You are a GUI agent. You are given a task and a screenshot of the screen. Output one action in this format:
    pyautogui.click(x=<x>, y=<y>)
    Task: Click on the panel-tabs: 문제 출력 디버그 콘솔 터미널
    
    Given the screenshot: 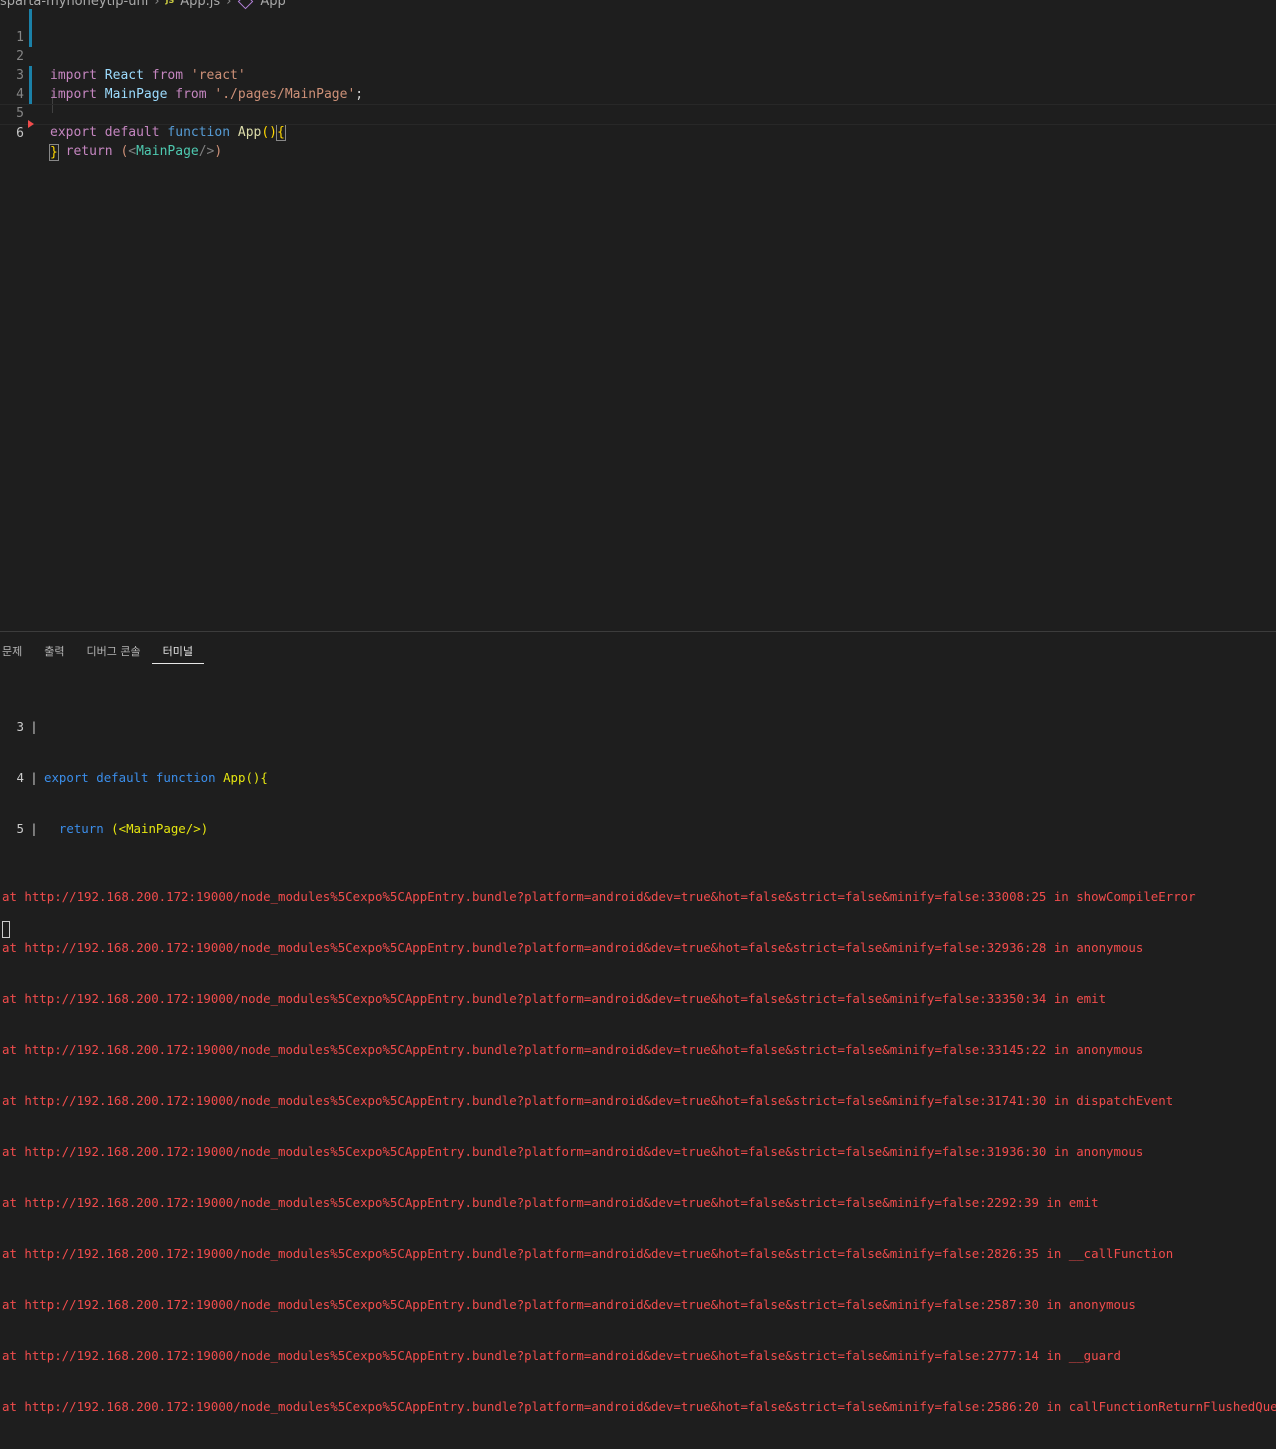 What is the action you would take?
    pyautogui.click(x=102, y=649)
    